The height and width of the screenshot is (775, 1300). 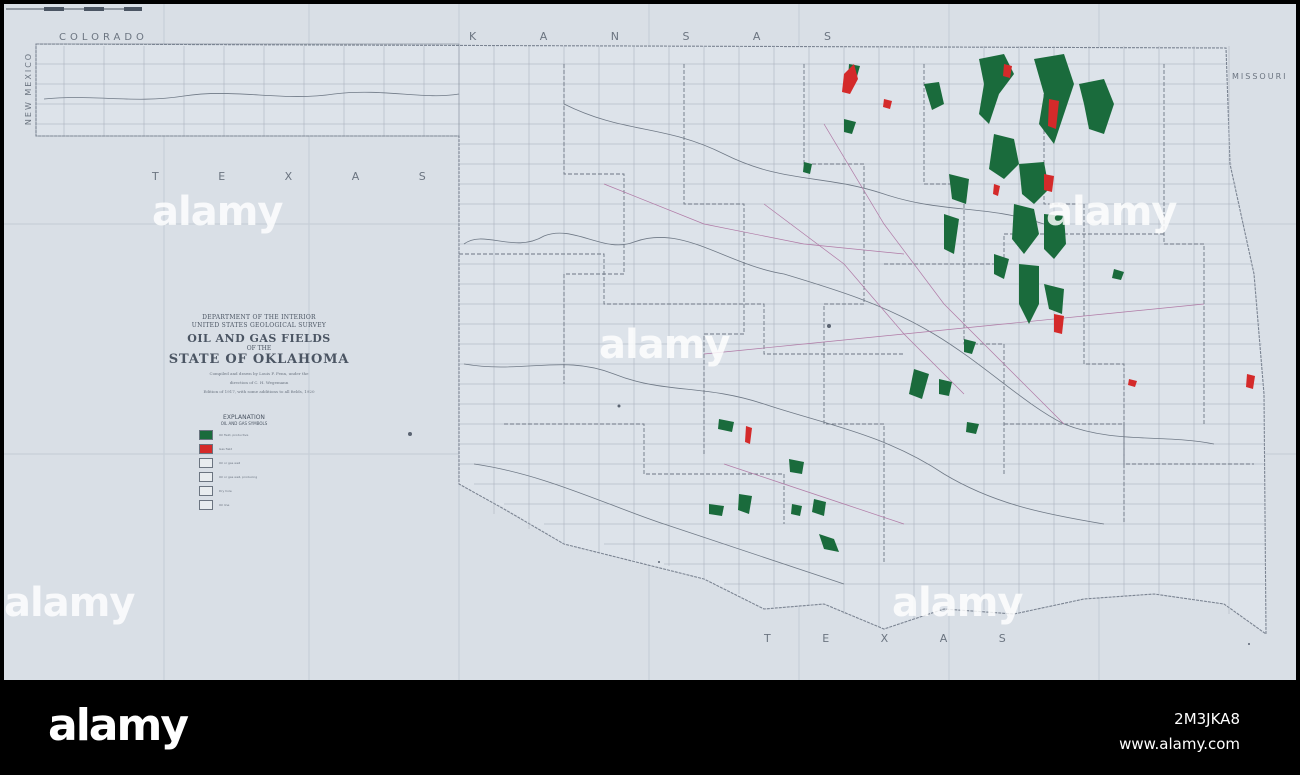 I want to click on legend-item: Gas field, so click(x=244, y=449).